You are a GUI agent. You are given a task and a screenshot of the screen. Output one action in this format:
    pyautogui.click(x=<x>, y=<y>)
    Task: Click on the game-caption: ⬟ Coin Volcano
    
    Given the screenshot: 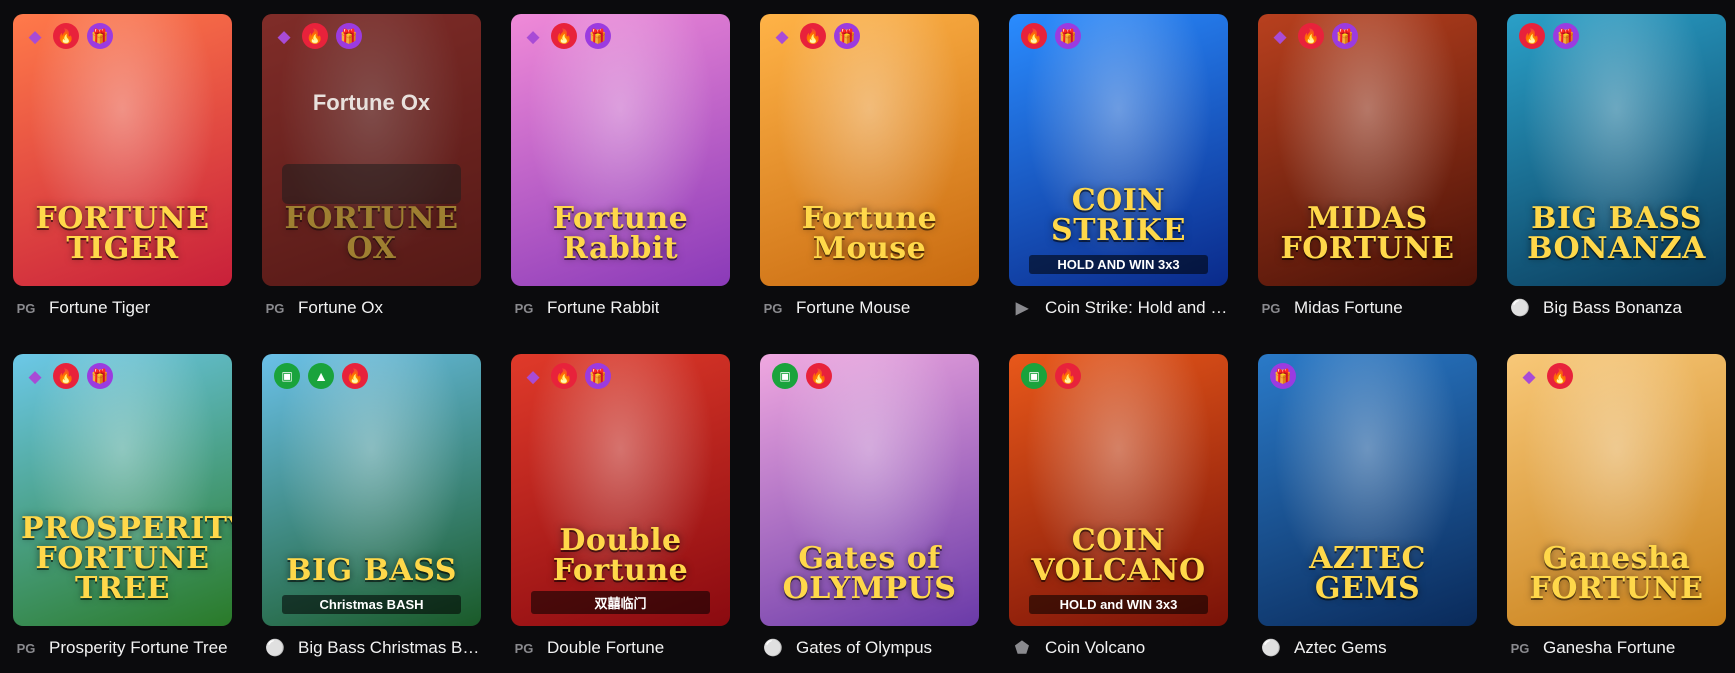 What is the action you would take?
    pyautogui.click(x=1118, y=648)
    